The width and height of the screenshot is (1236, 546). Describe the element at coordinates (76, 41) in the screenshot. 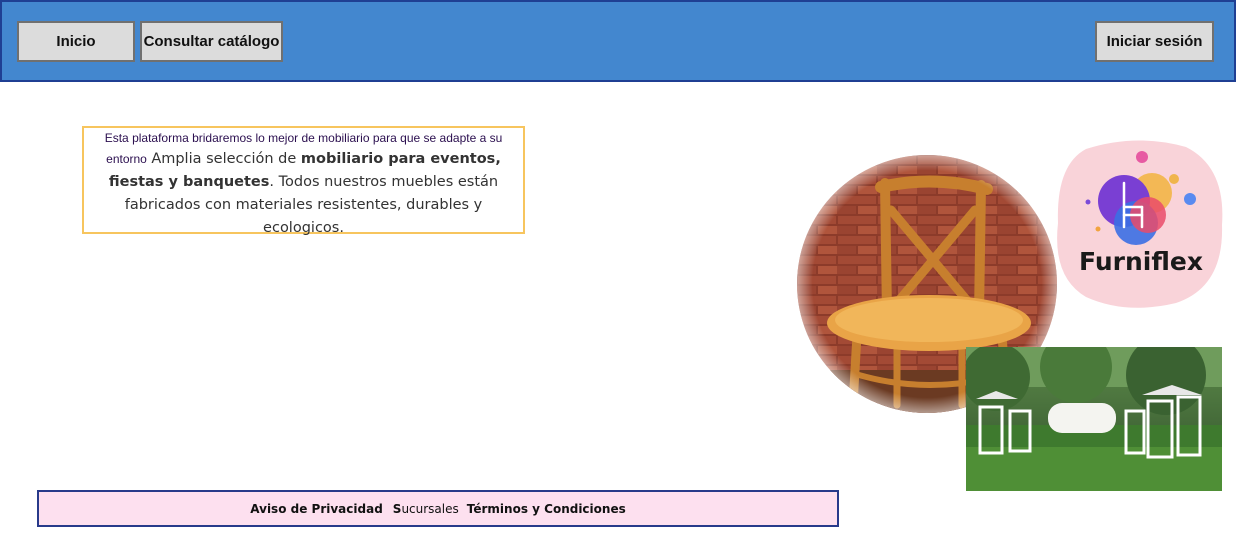

I see `home-button: Inicio` at that location.